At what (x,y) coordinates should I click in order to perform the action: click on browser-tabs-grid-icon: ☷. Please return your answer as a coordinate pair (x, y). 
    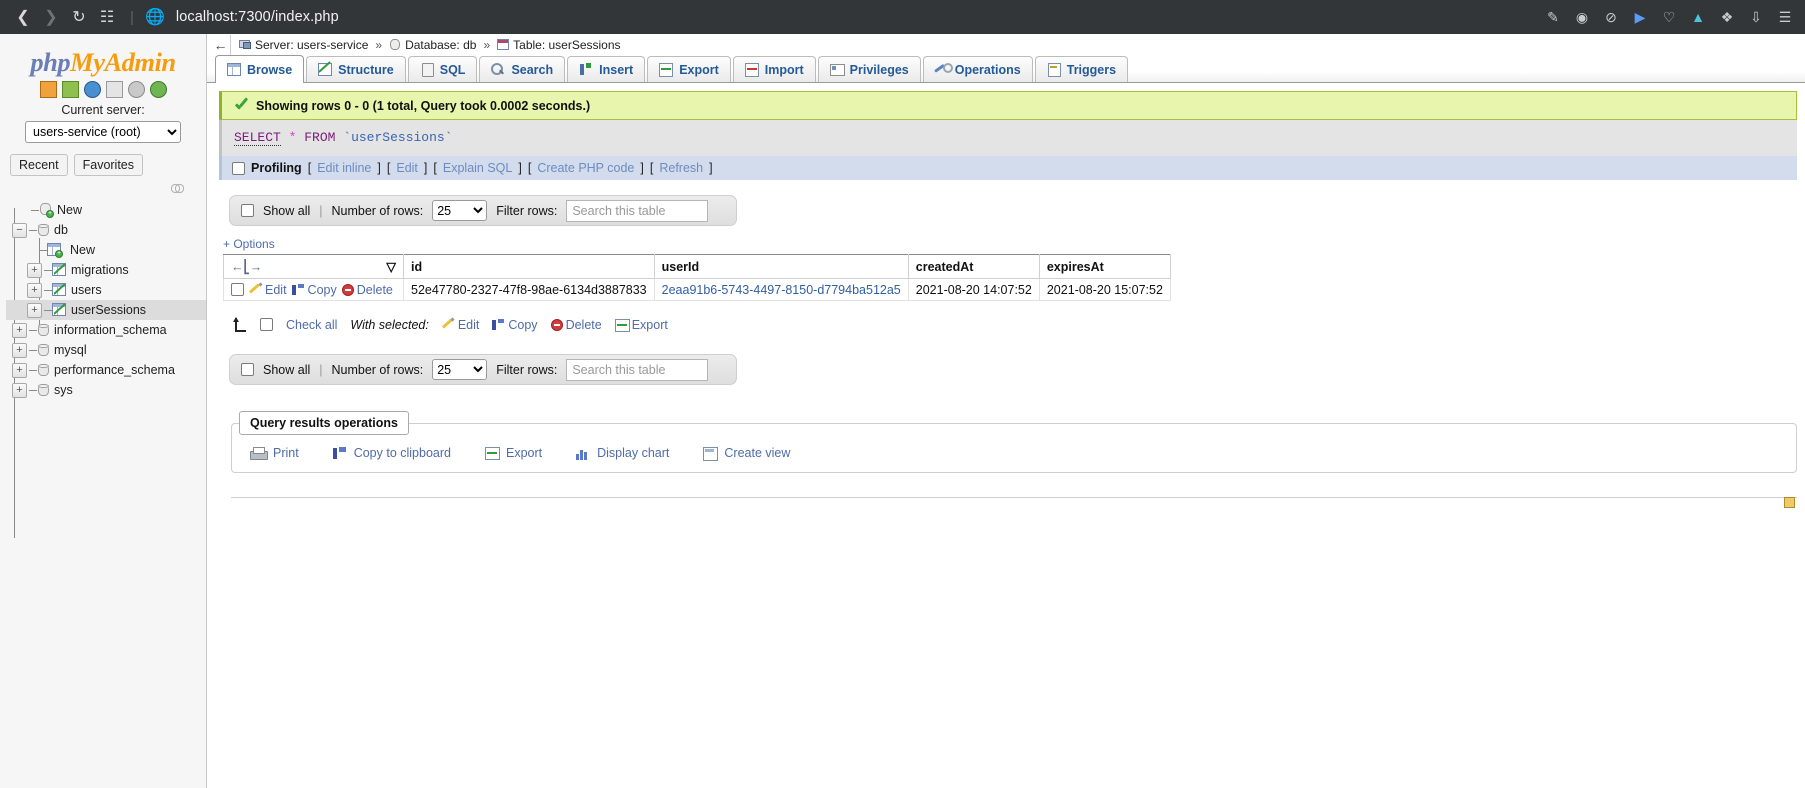
    Looking at the image, I should click on (107, 17).